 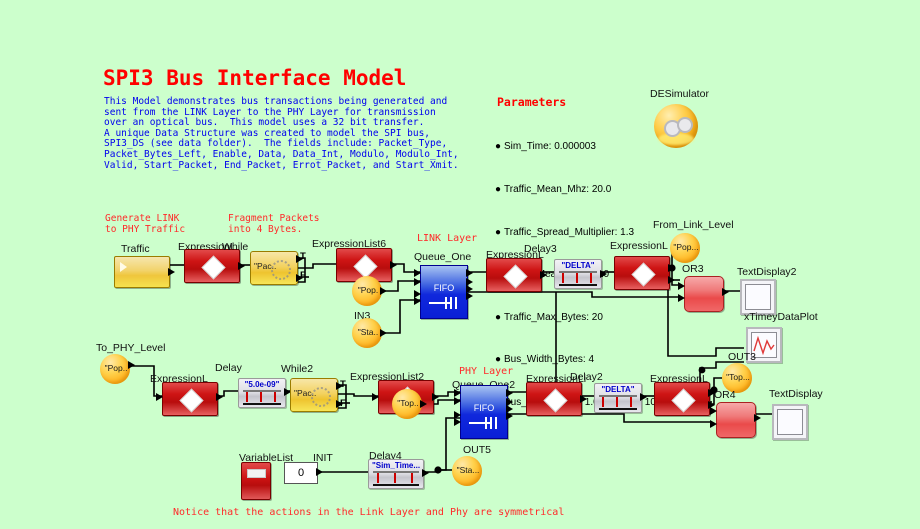 I want to click on or3-label: OR3, so click(x=693, y=269).